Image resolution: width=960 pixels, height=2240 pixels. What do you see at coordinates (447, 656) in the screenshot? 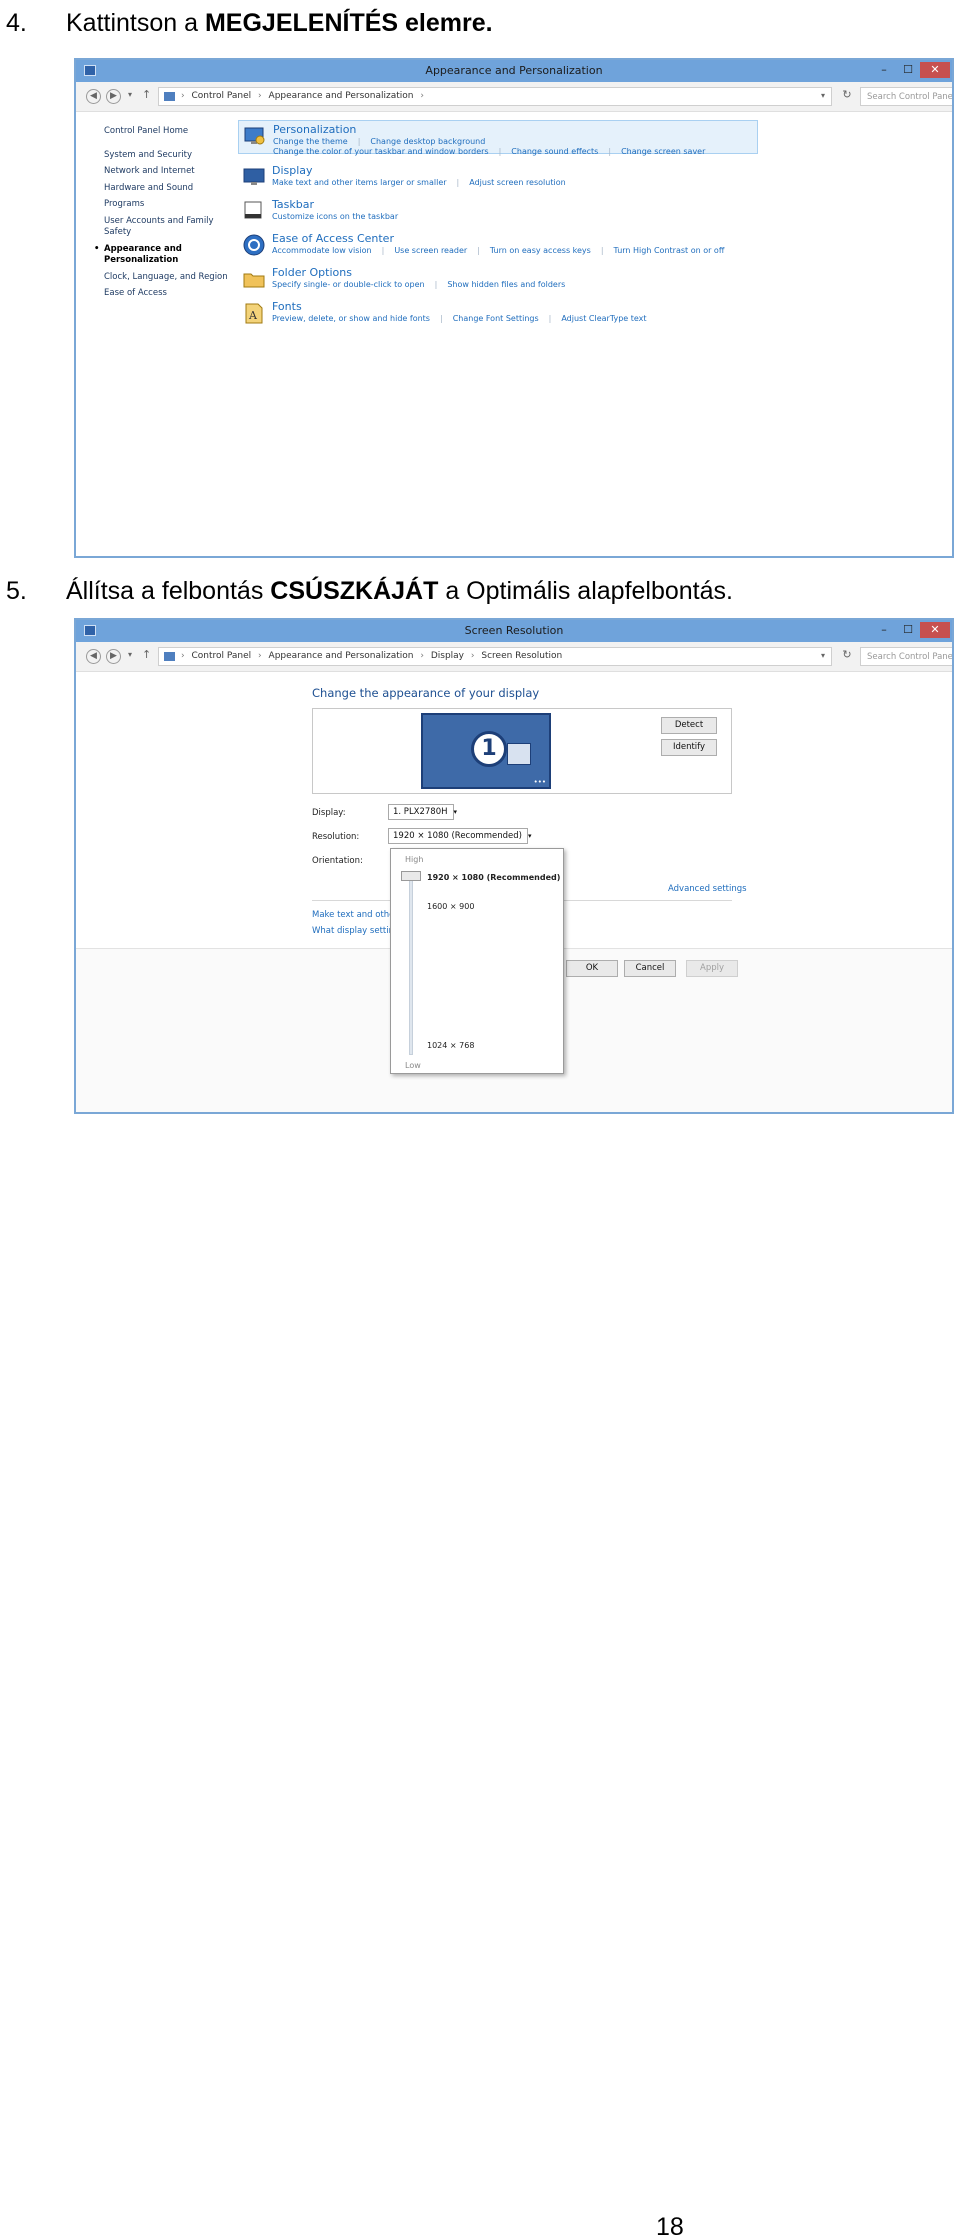
I see `breadcrumb-item: Display` at bounding box center [447, 656].